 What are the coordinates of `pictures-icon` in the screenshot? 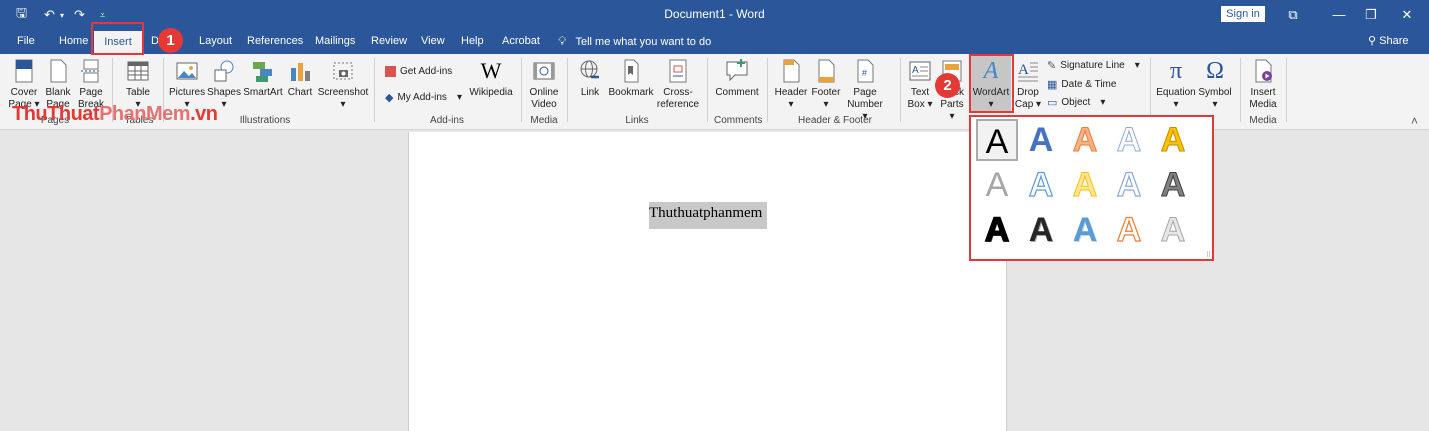 It's located at (187, 71).